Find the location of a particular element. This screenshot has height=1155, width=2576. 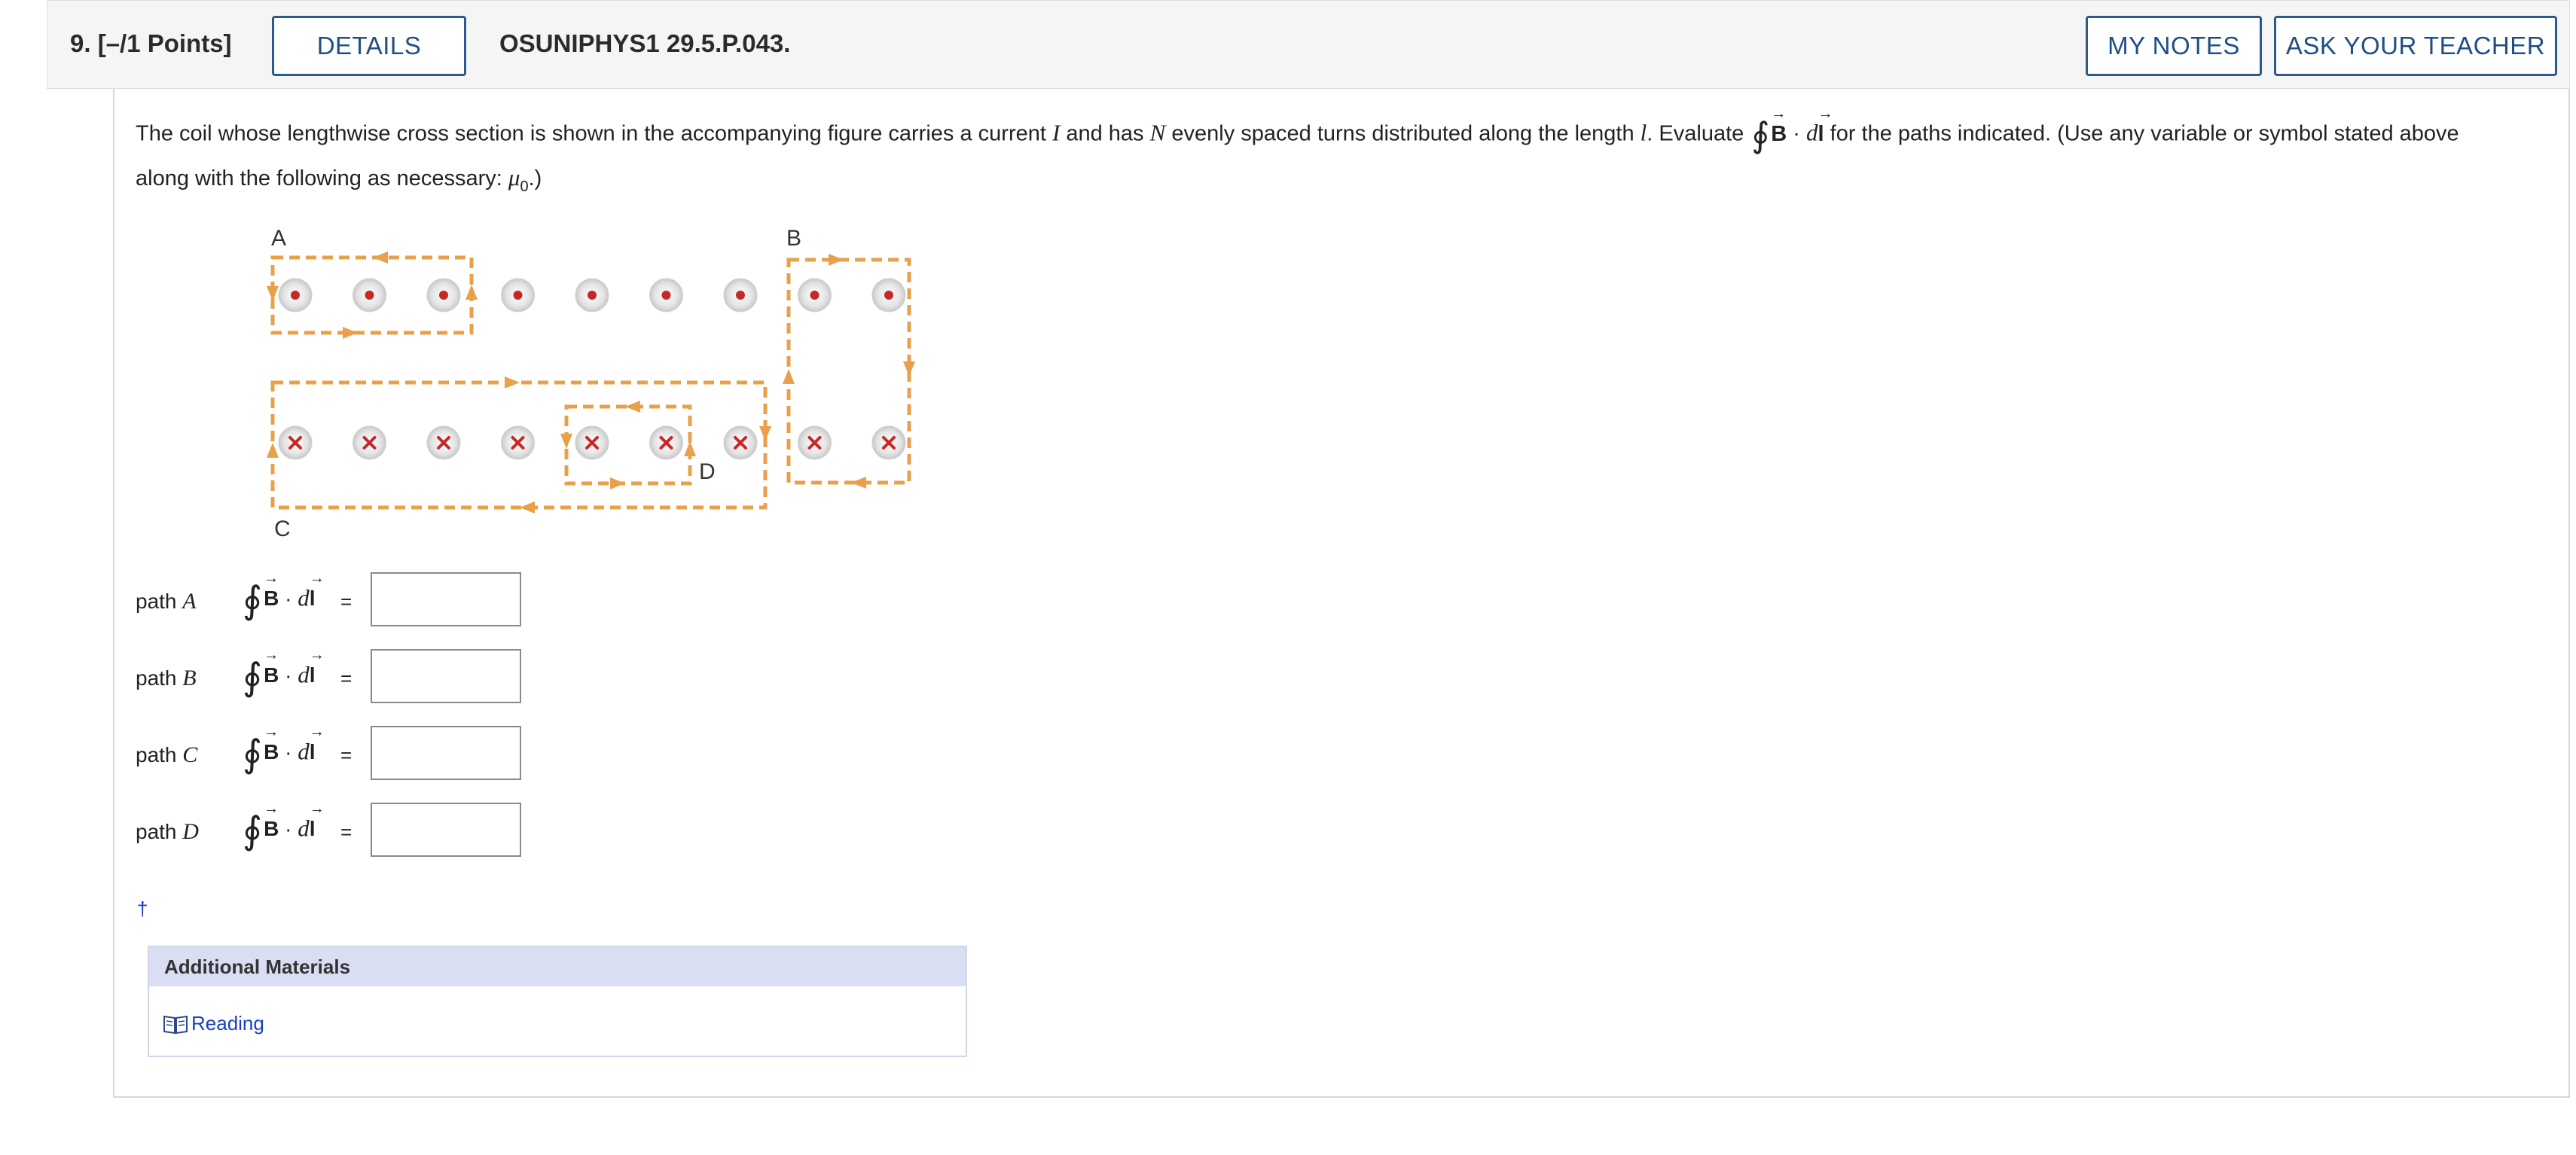

current-in-wires is located at coordinates (592, 442).